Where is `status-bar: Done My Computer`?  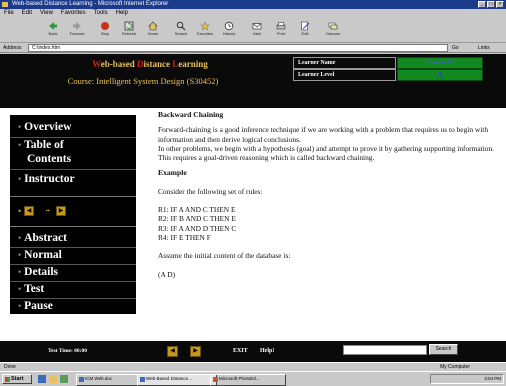
status-bar: Done My Computer is located at coordinates (253, 366).